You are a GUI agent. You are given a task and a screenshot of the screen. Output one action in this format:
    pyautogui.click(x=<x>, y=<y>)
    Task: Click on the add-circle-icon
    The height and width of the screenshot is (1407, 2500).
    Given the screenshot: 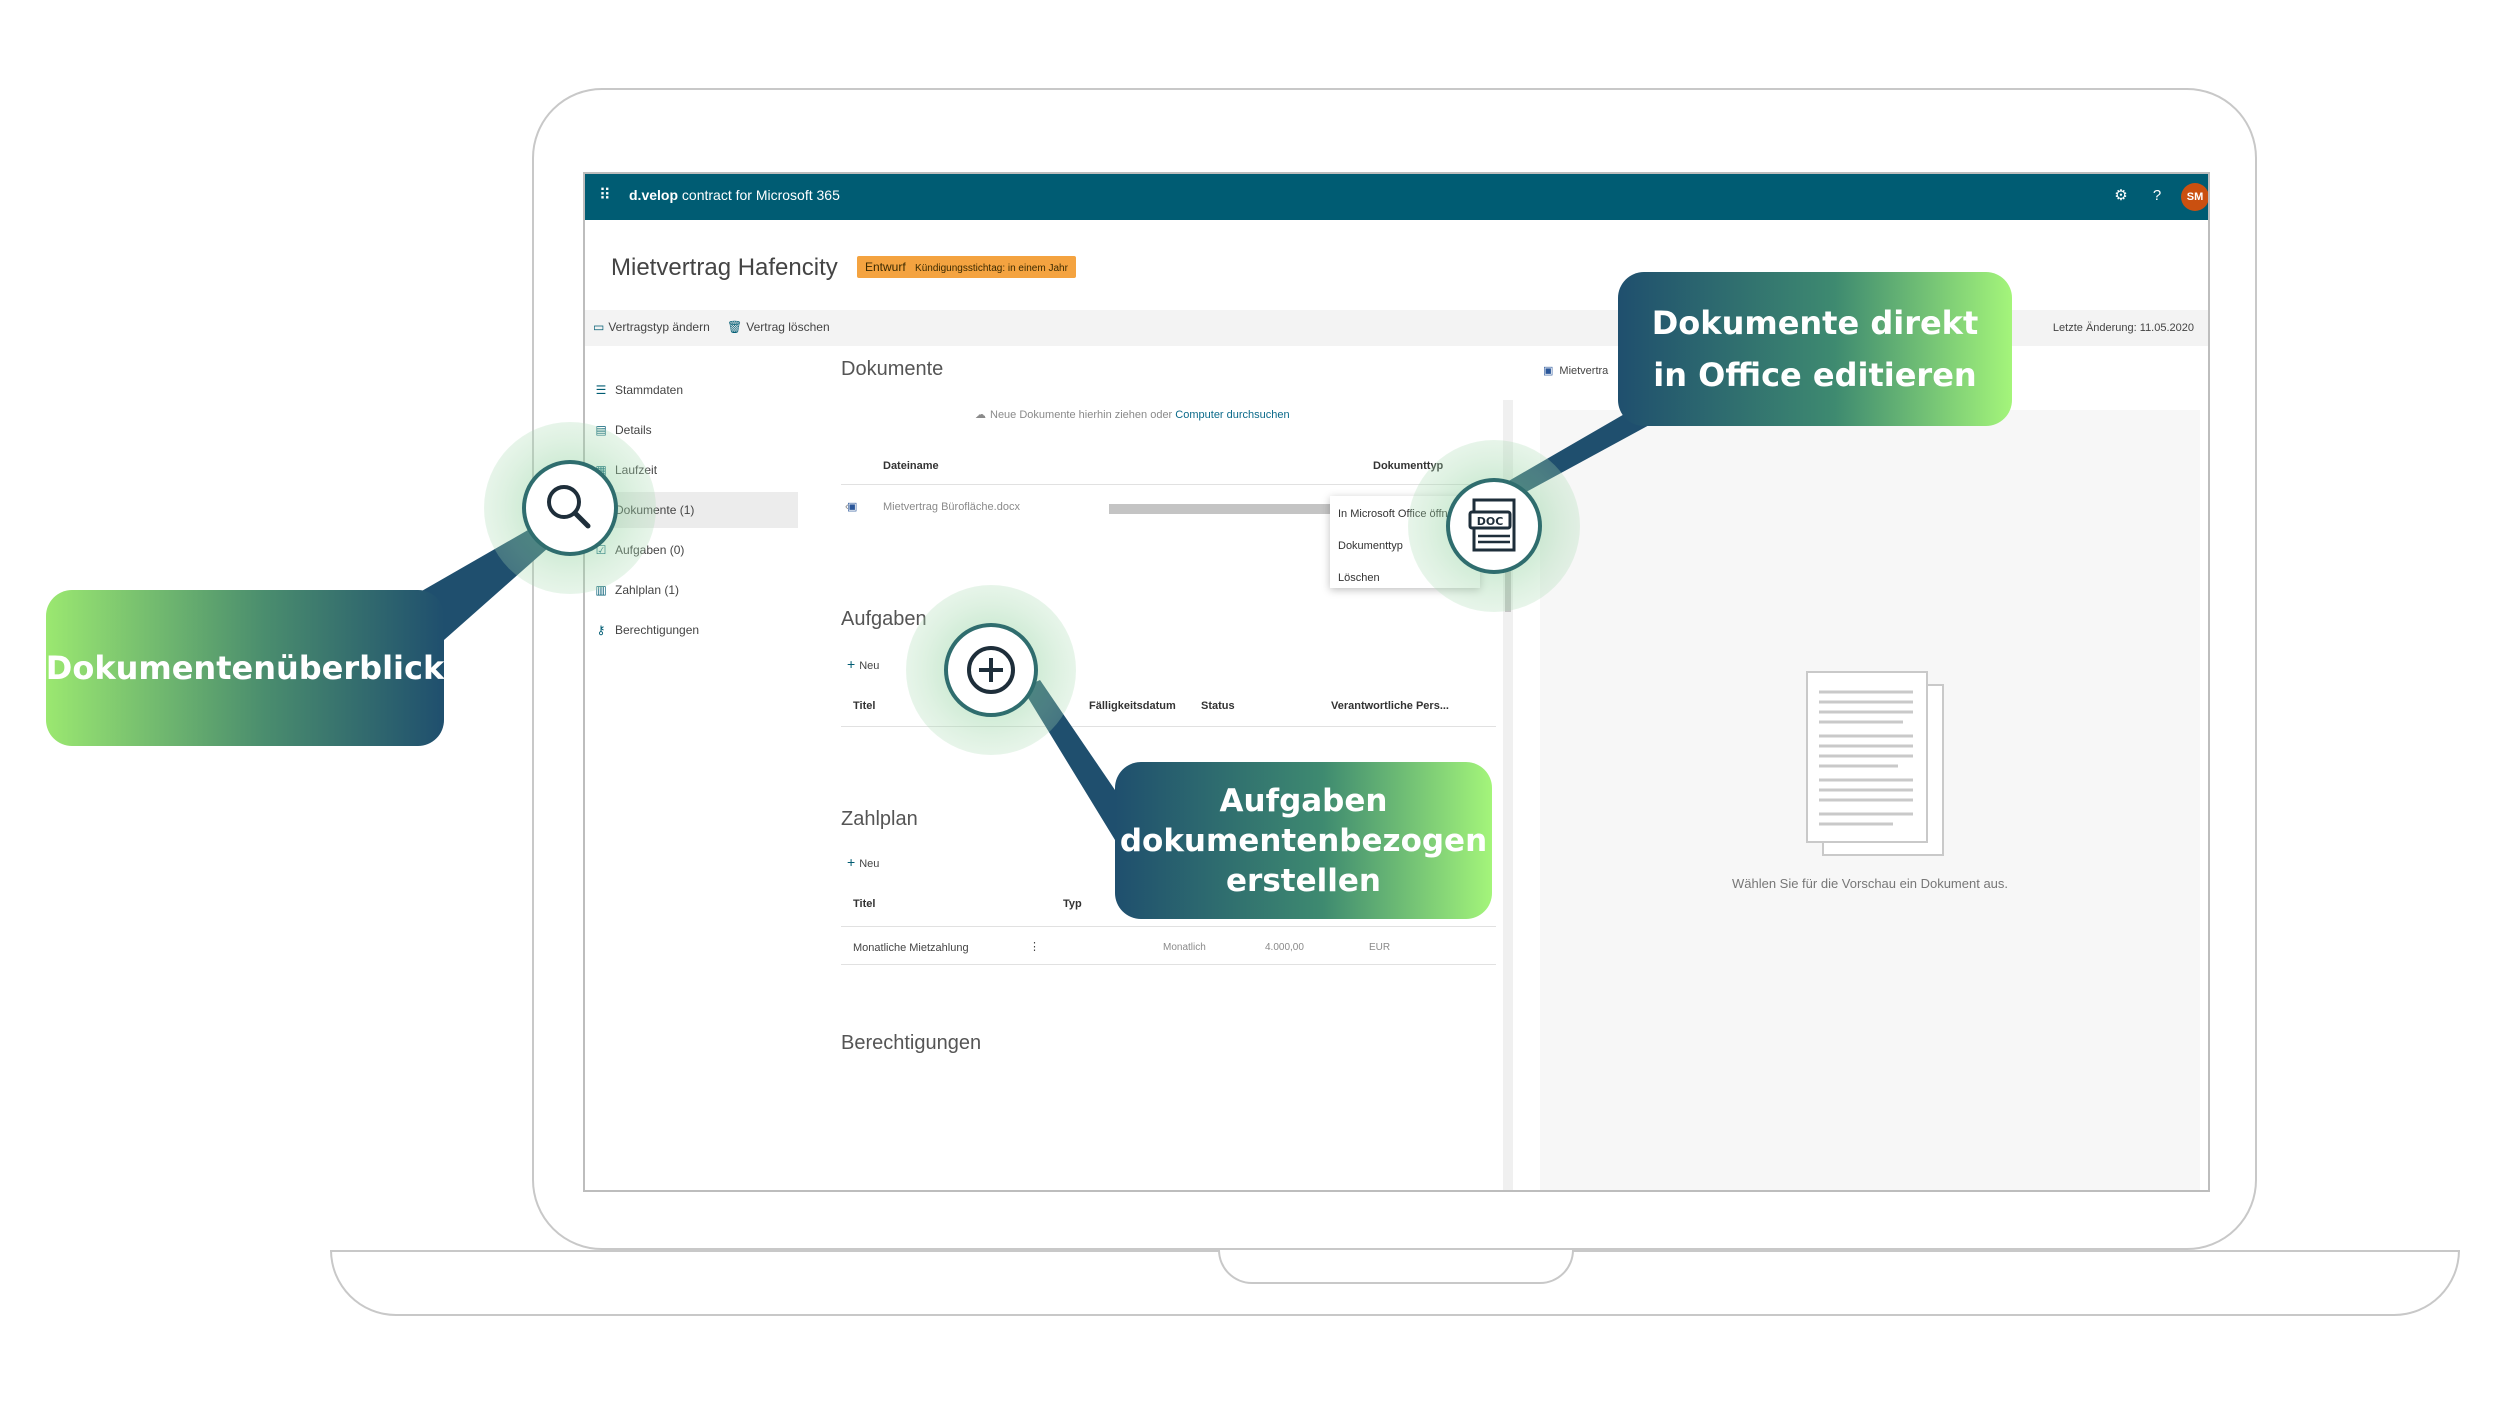 What is the action you would take?
    pyautogui.click(x=991, y=670)
    